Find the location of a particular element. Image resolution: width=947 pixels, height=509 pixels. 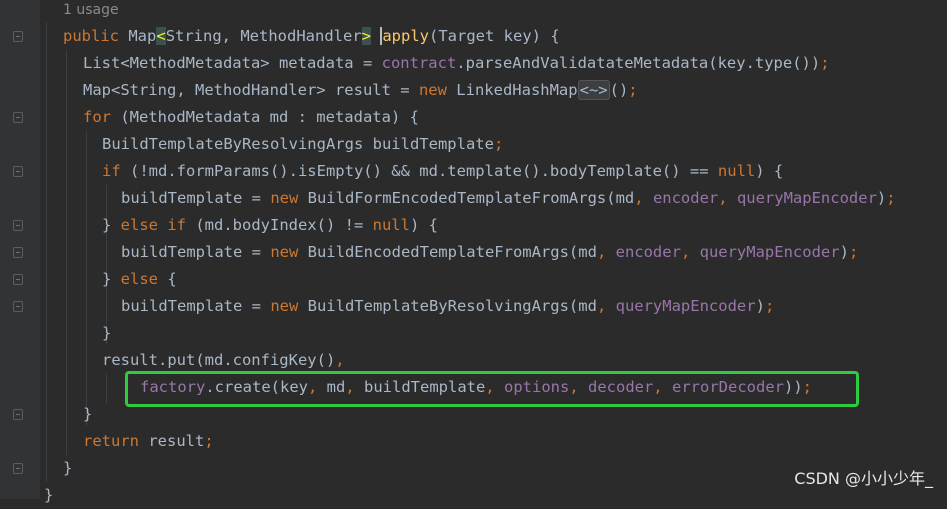

code-text: Map is located at coordinates (142, 36).